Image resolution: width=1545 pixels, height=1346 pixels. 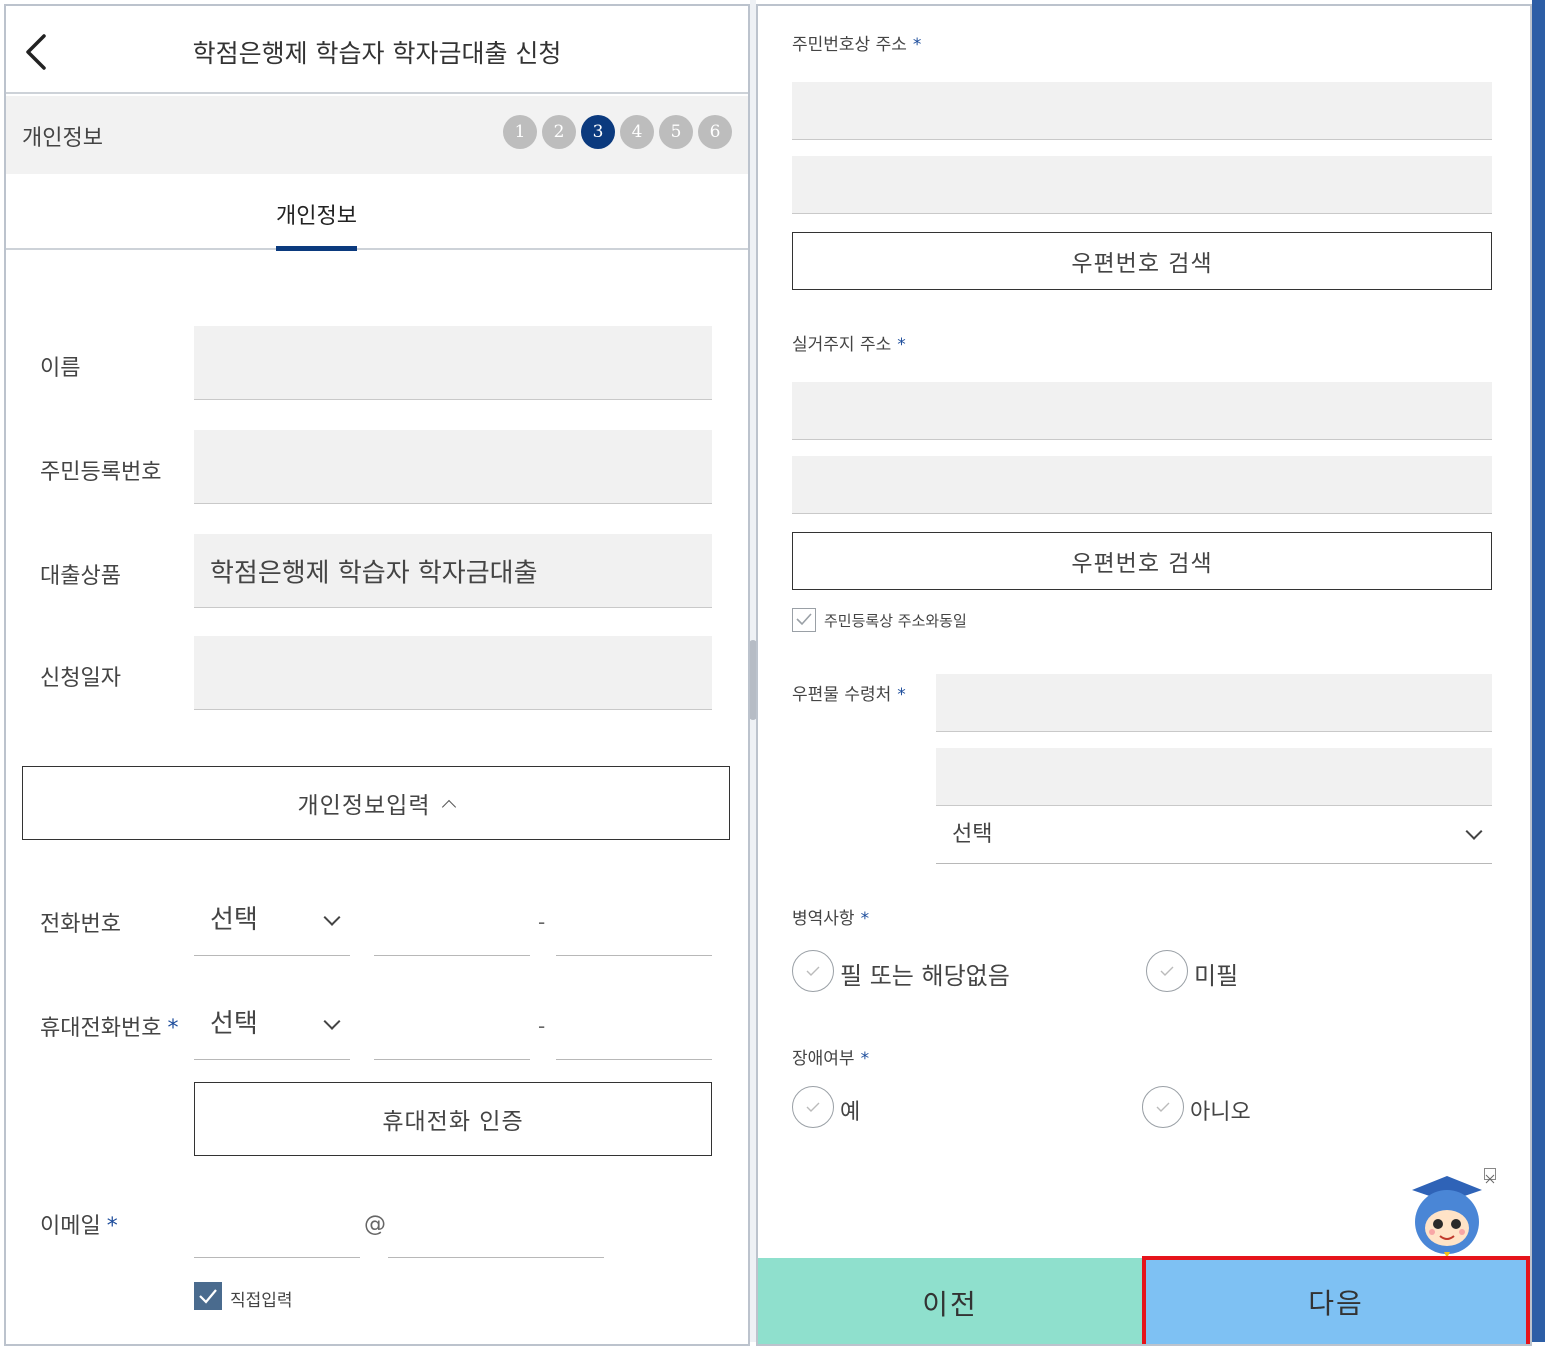 I want to click on mail-receive-select-value: 선택, so click(x=972, y=834).